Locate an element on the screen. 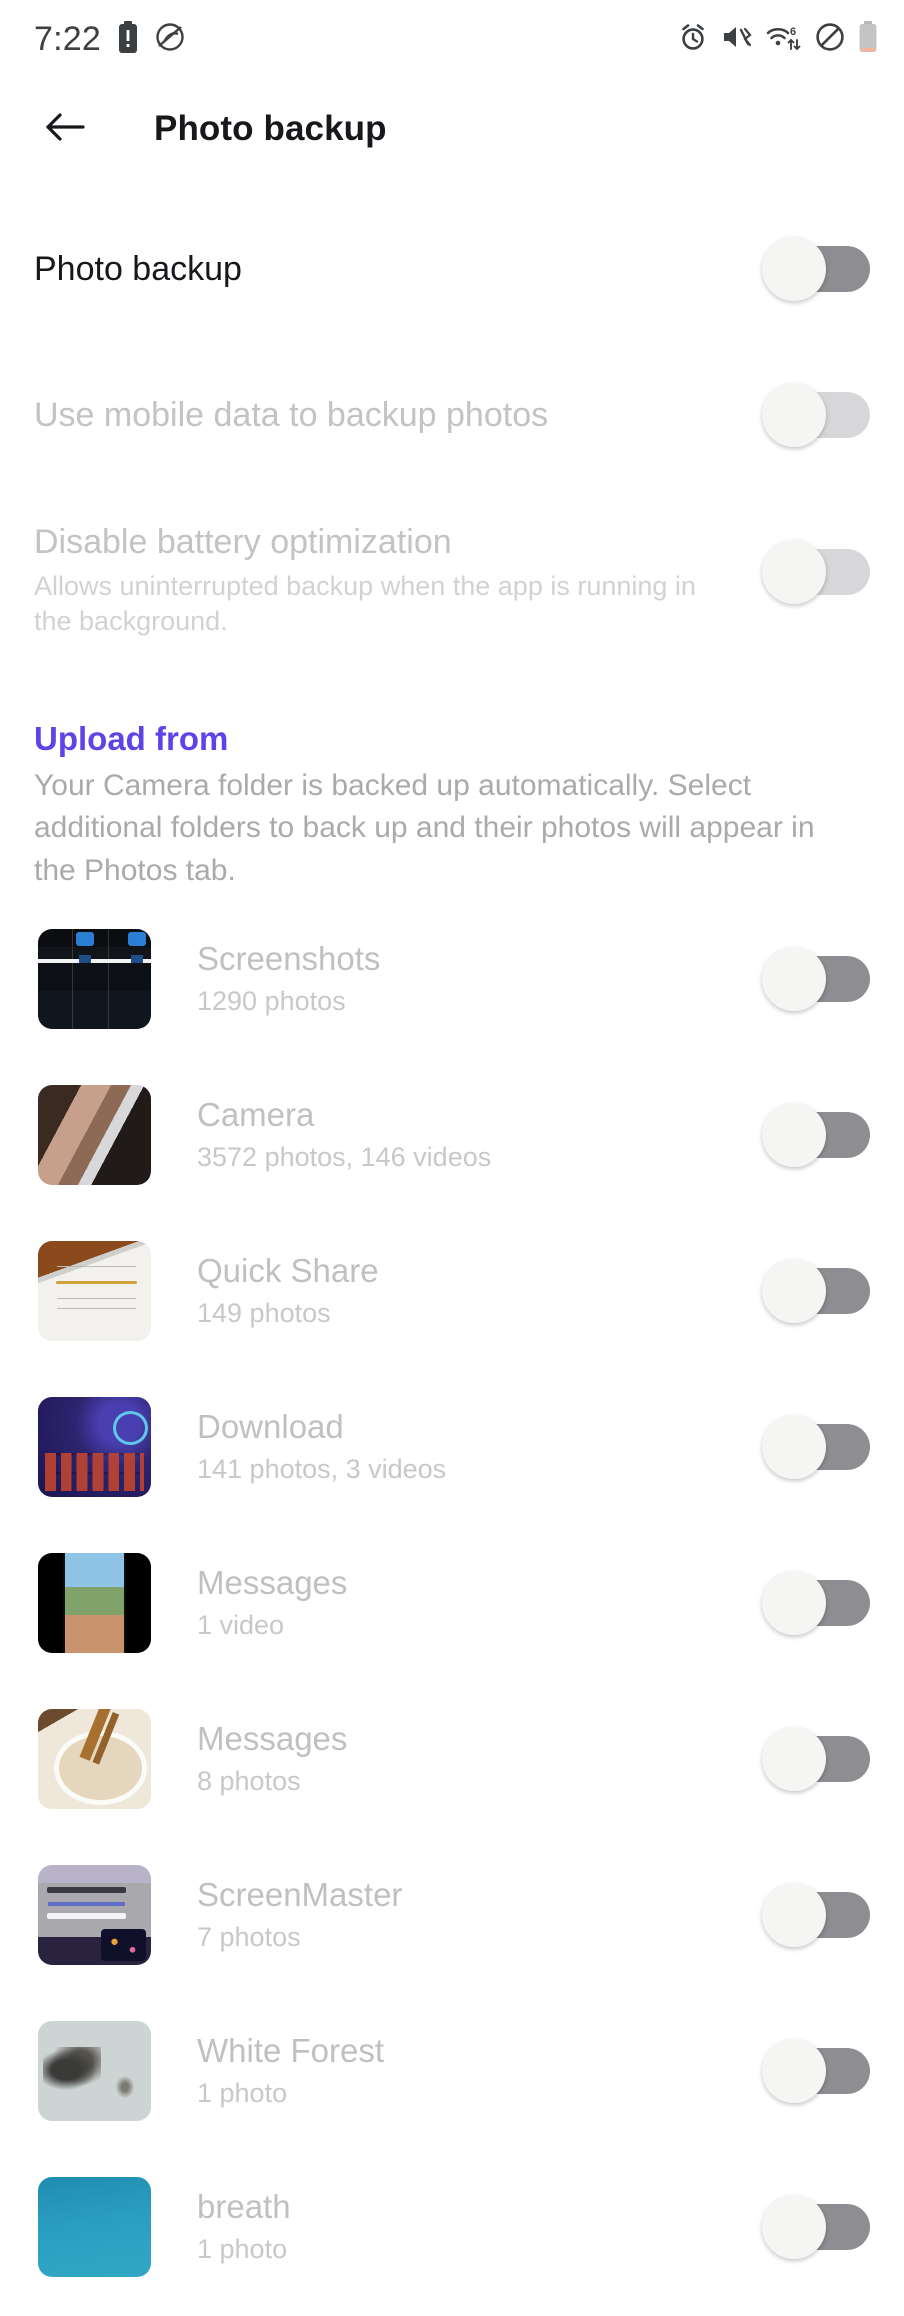 This screenshot has width=904, height=2316. toggle-folder-messages-photos is located at coordinates (816, 1758).